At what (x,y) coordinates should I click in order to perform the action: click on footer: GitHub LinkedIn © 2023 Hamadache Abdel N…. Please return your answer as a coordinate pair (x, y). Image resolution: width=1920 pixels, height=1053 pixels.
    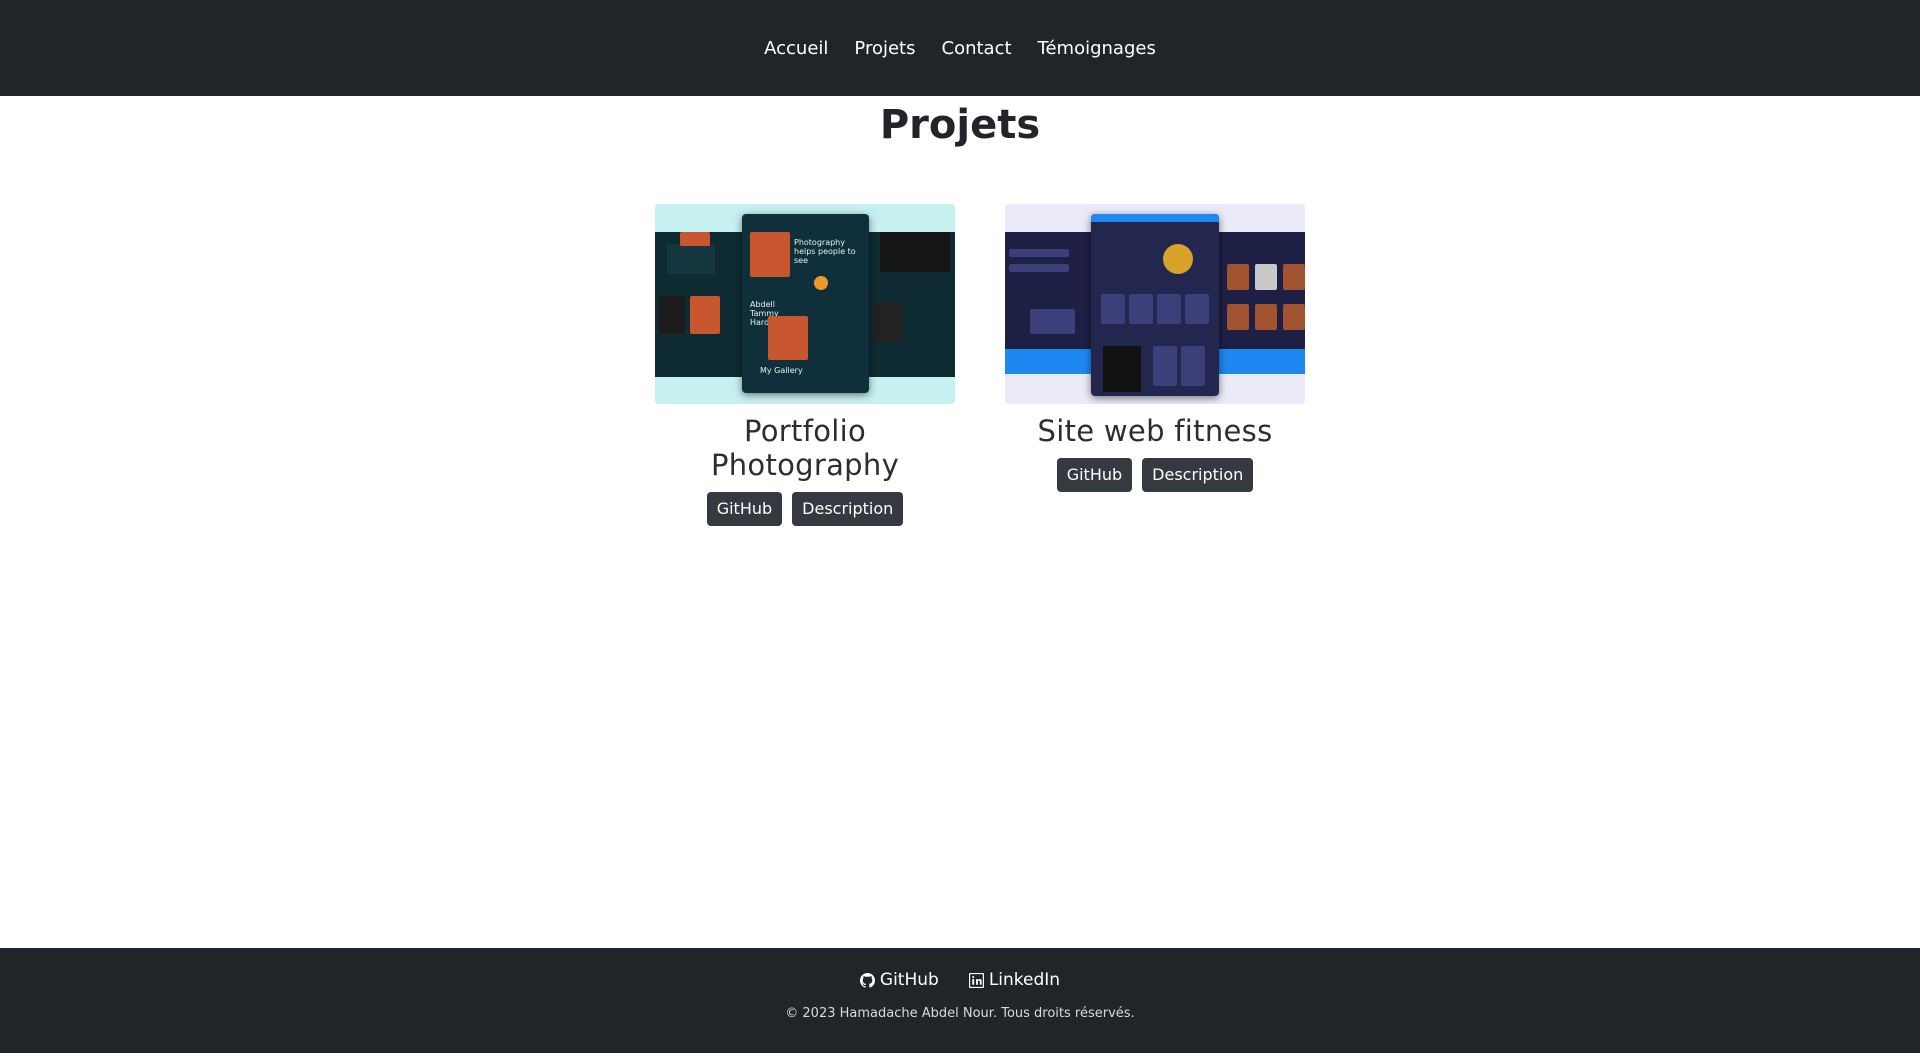
    Looking at the image, I should click on (960, 1000).